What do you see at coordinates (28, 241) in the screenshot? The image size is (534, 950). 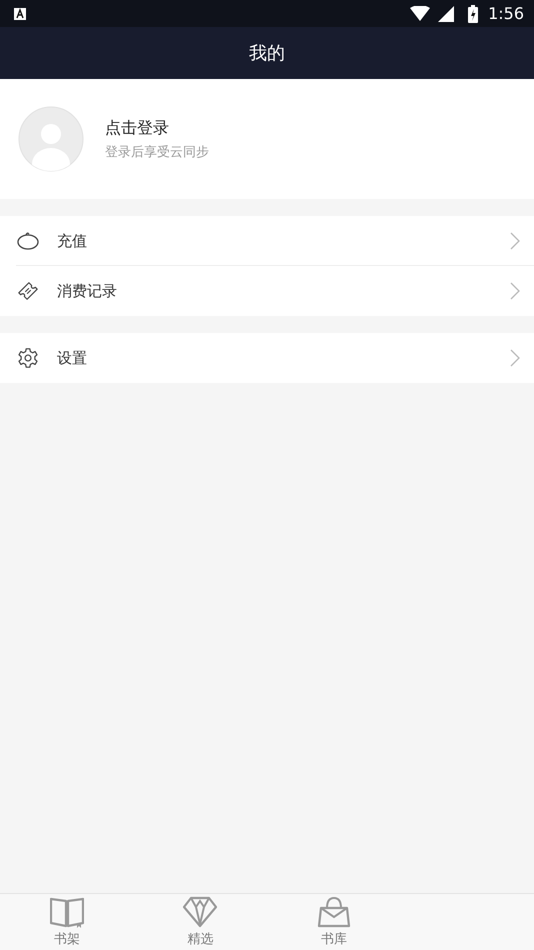 I see `piggy-bank-icon` at bounding box center [28, 241].